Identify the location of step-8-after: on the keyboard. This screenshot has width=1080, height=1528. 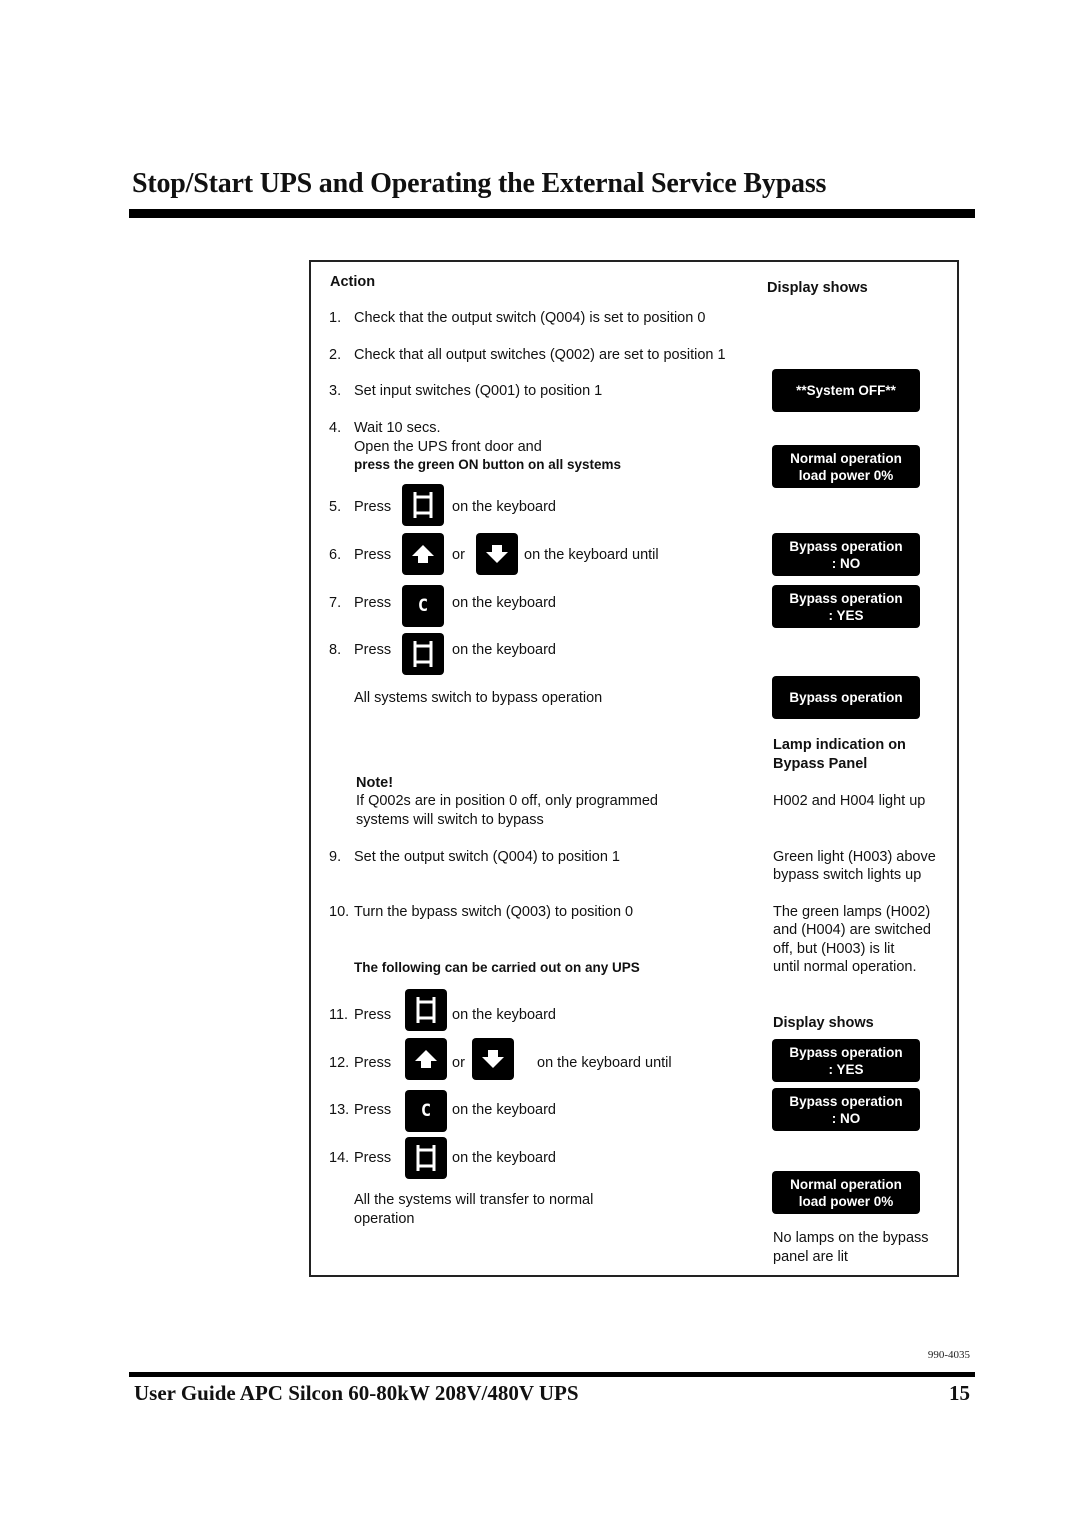
(504, 650).